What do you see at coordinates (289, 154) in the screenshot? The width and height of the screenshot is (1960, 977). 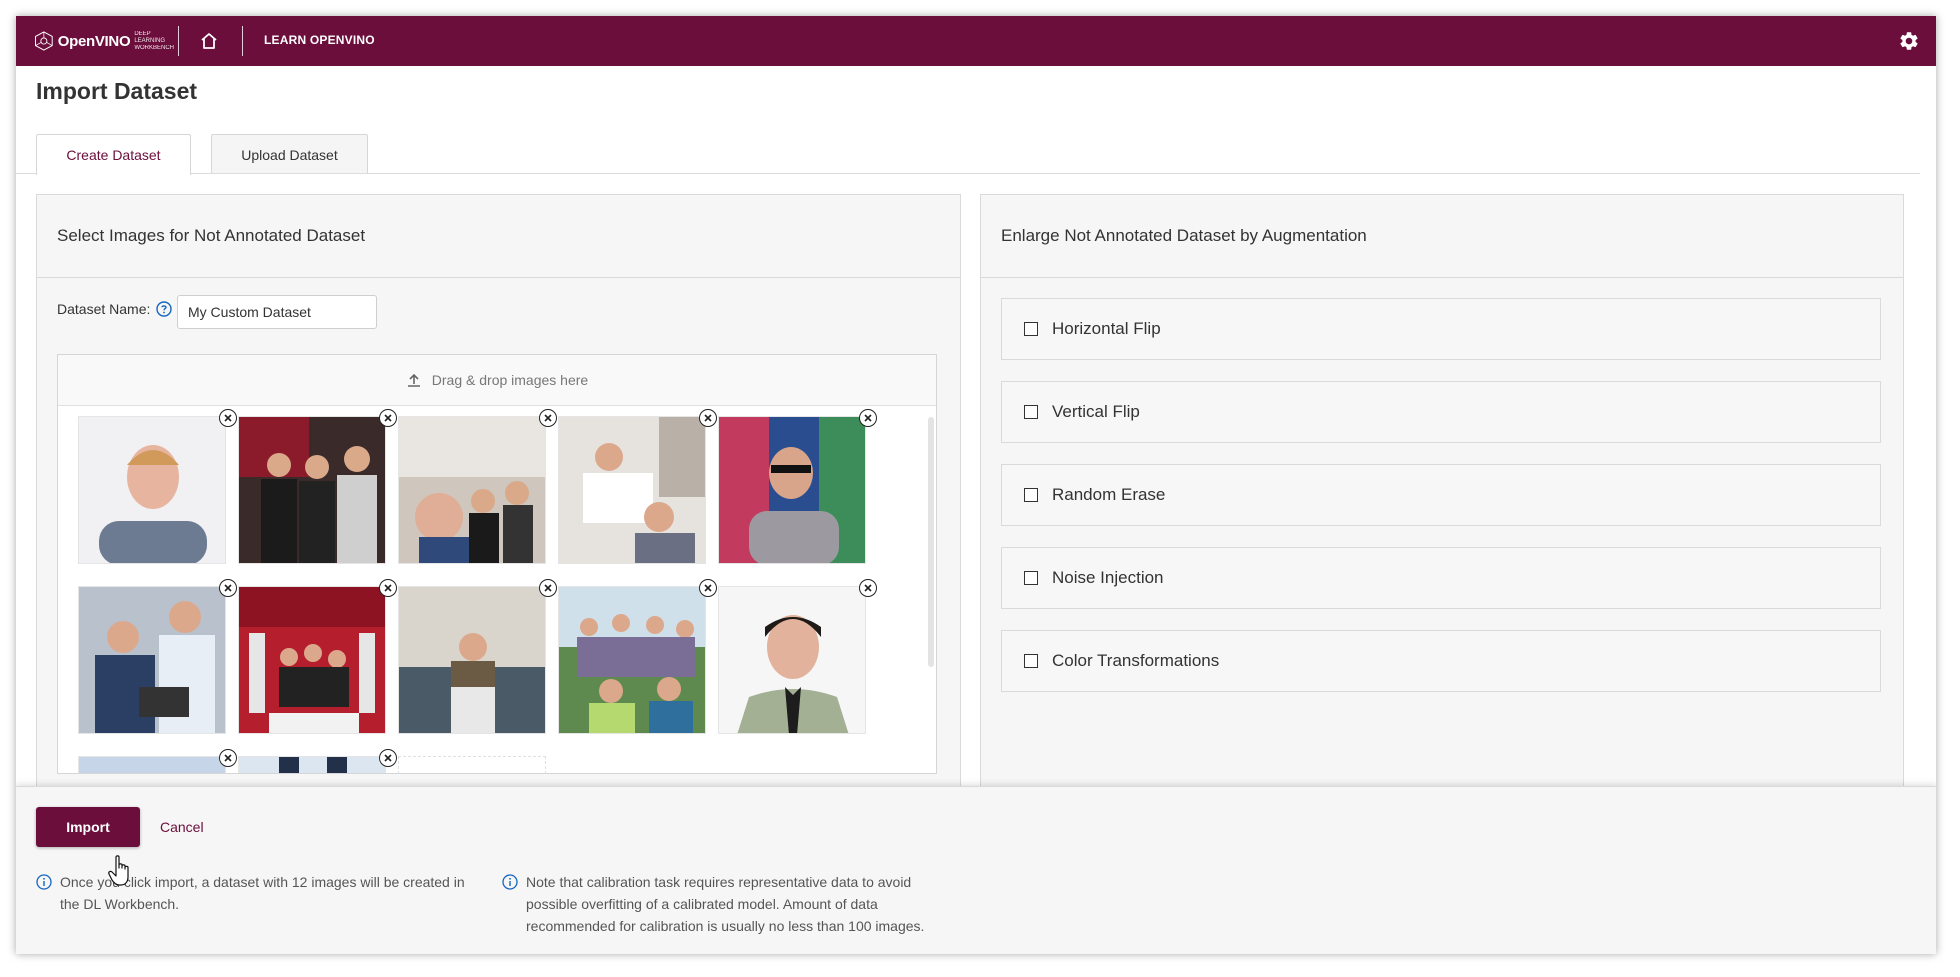 I see `tab-upload-dataset: Upload Dataset` at bounding box center [289, 154].